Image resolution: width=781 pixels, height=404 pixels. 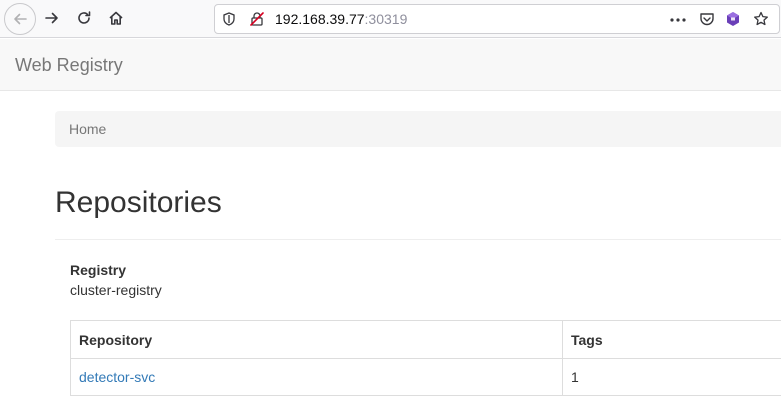 I want to click on url-text: 192.168.39.77:30319, so click(x=341, y=19).